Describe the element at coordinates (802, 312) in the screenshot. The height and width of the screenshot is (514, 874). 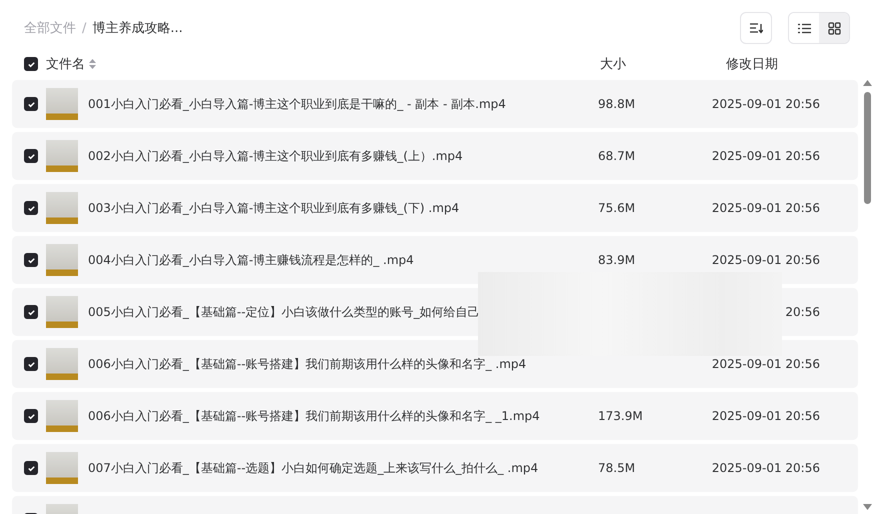
I see `modified-date: 20:56` at that location.